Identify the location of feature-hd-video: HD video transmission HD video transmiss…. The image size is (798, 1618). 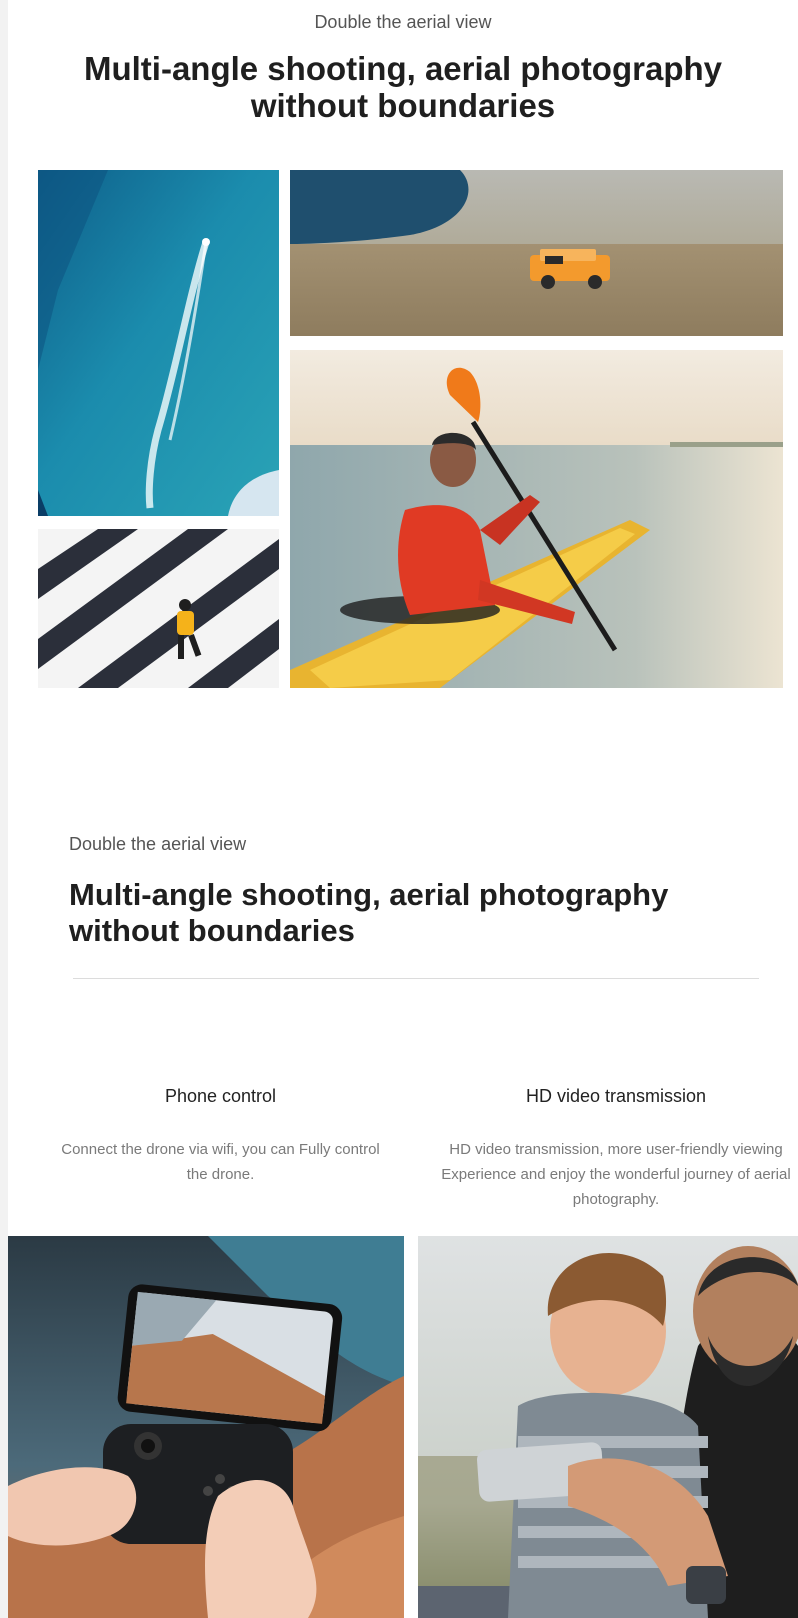
(612, 1149).